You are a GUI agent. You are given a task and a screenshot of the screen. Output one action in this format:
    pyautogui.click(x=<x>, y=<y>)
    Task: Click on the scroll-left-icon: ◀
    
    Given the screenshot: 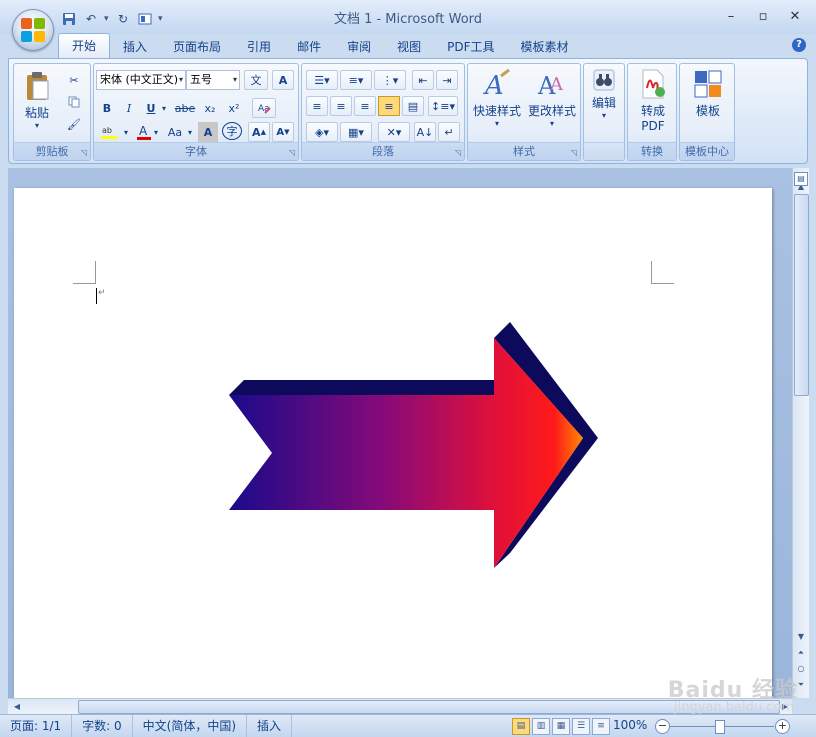 What is the action you would take?
    pyautogui.click(x=17, y=707)
    